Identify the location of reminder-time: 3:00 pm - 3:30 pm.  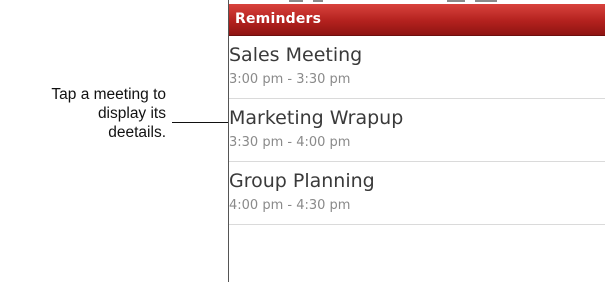
(290, 79).